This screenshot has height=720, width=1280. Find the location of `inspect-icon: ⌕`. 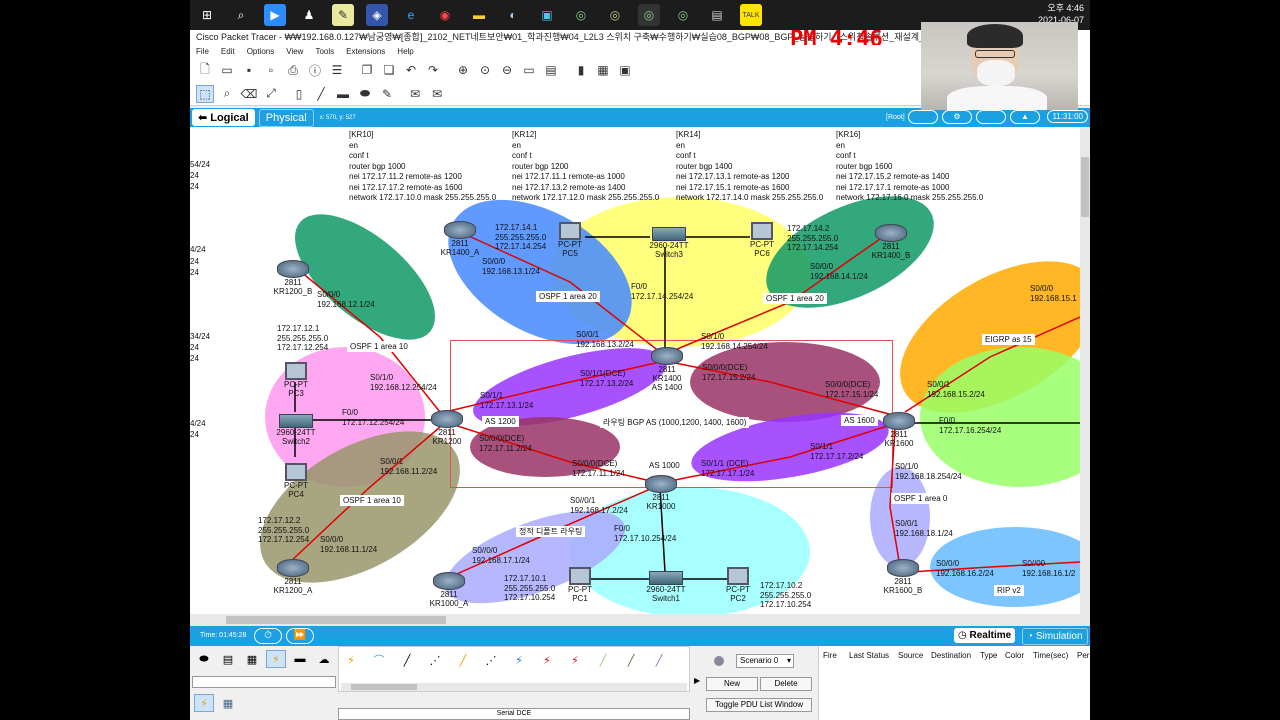

inspect-icon: ⌕ is located at coordinates (227, 94).